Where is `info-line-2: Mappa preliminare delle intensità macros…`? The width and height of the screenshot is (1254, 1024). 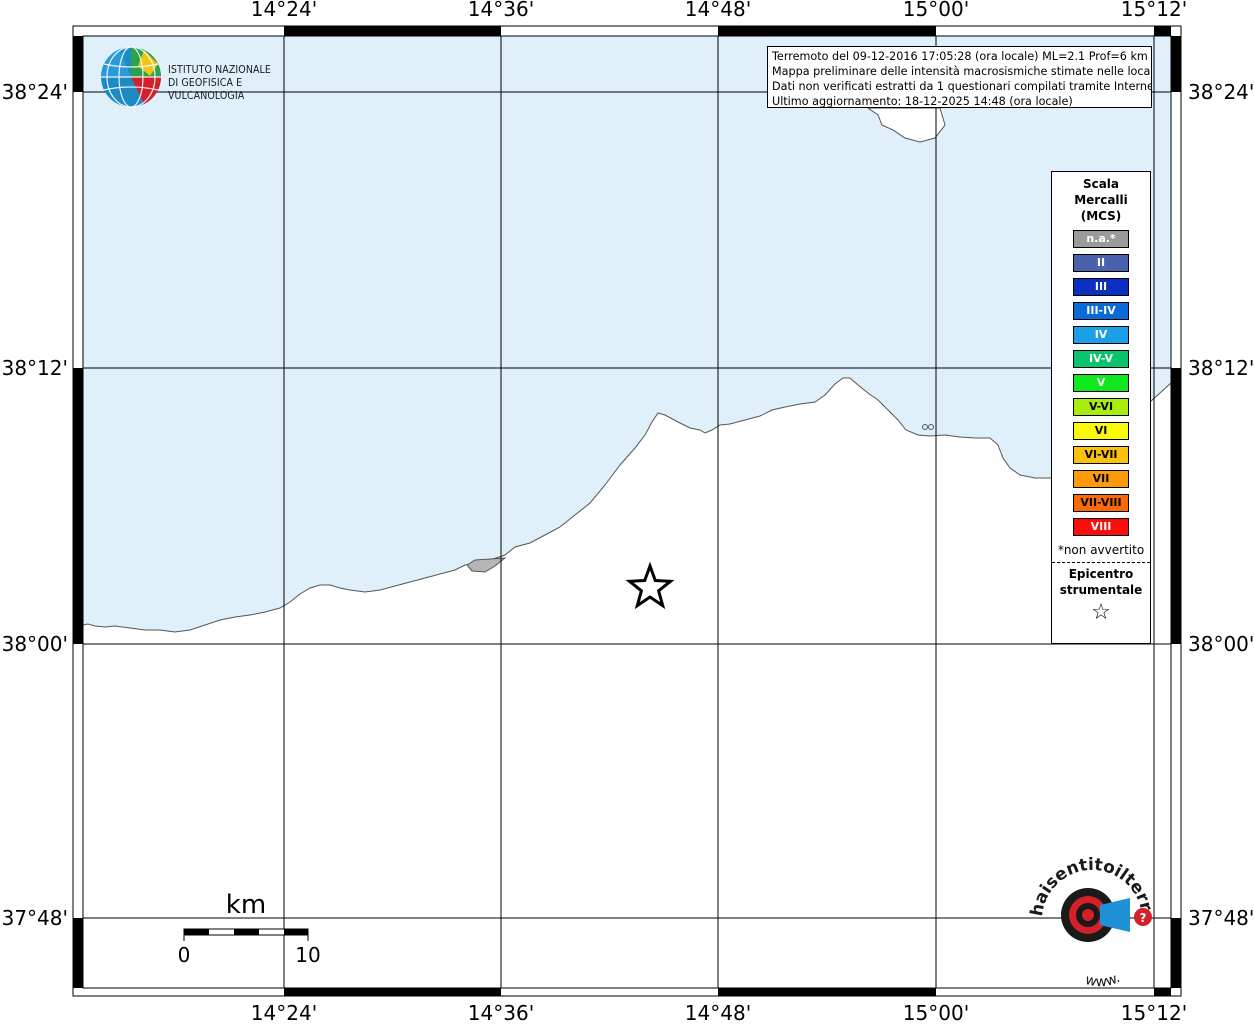
info-line-2: Mappa preliminare delle intensità macros… is located at coordinates (962, 71).